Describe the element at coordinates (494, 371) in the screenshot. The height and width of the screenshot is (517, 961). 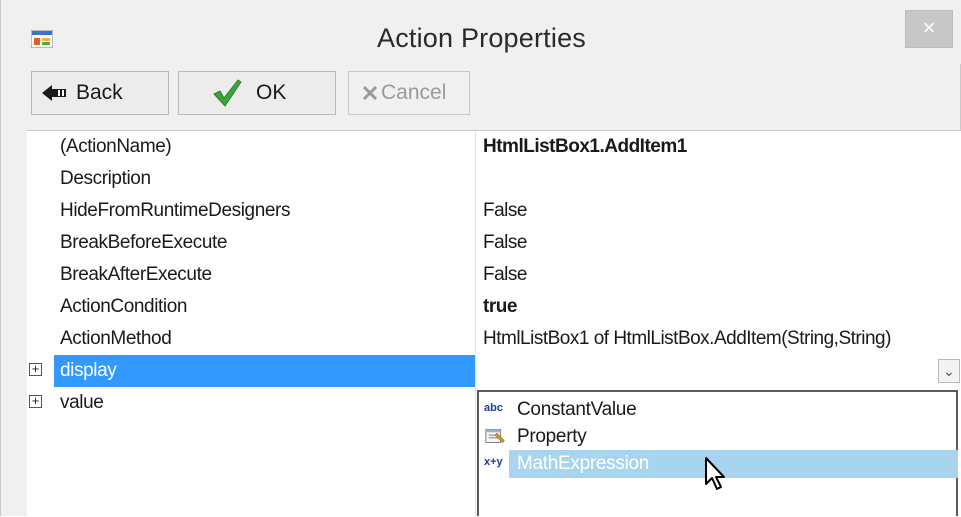
I see `property-row-display: + display ⌄` at that location.